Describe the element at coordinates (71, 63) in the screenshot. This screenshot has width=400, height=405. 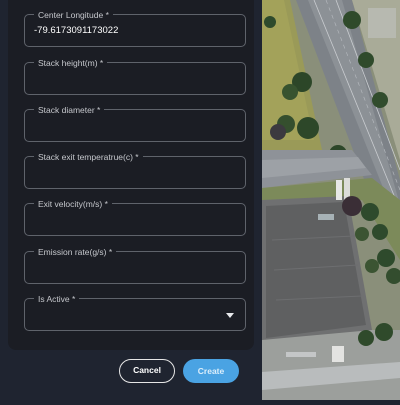
I see `stack-height-label: Stack height(m) *` at that location.